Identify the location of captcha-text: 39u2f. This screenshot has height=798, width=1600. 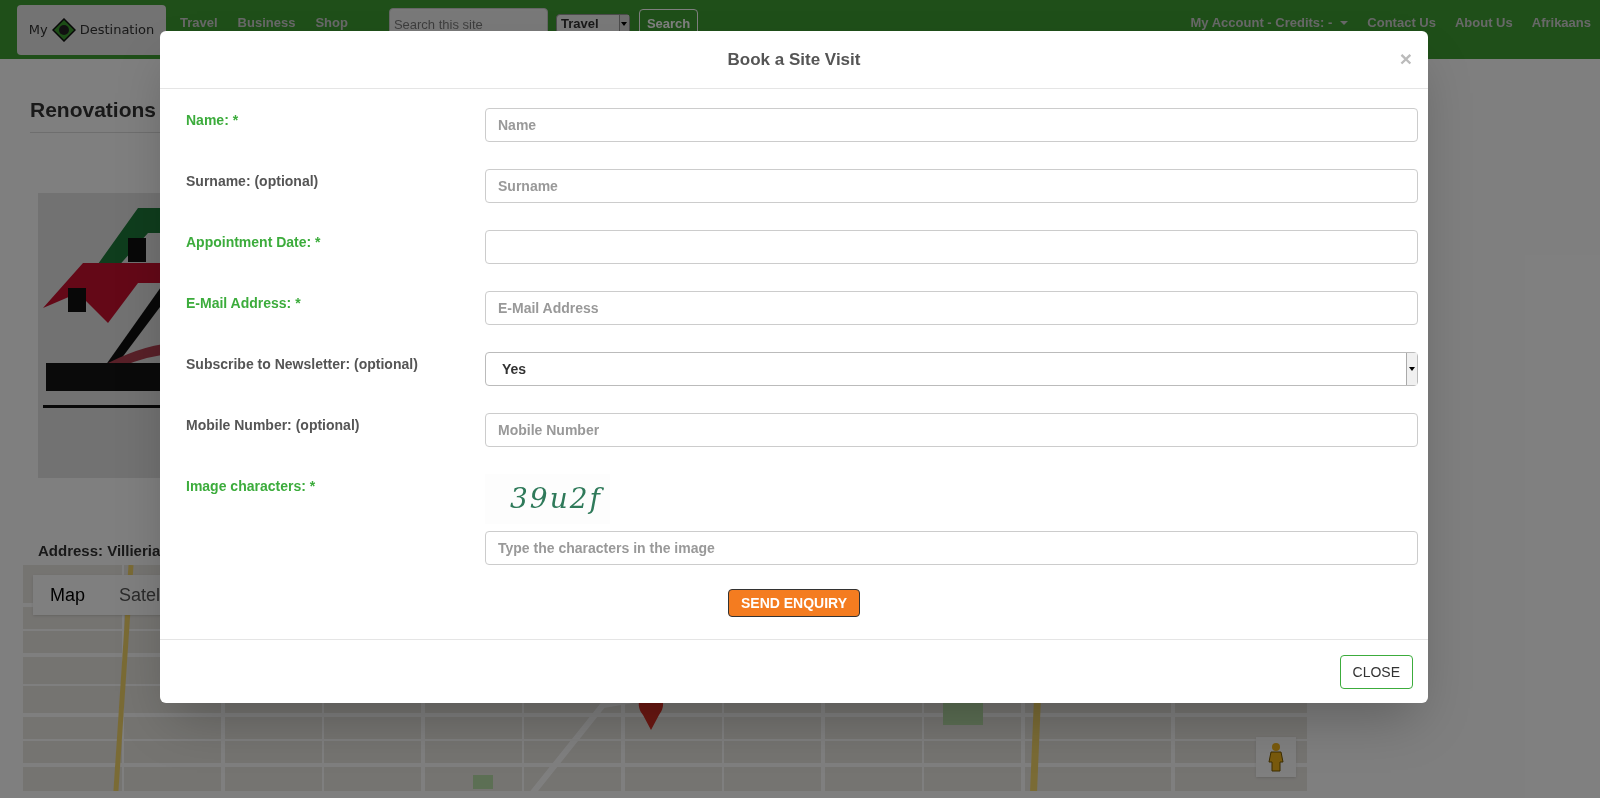
(556, 499).